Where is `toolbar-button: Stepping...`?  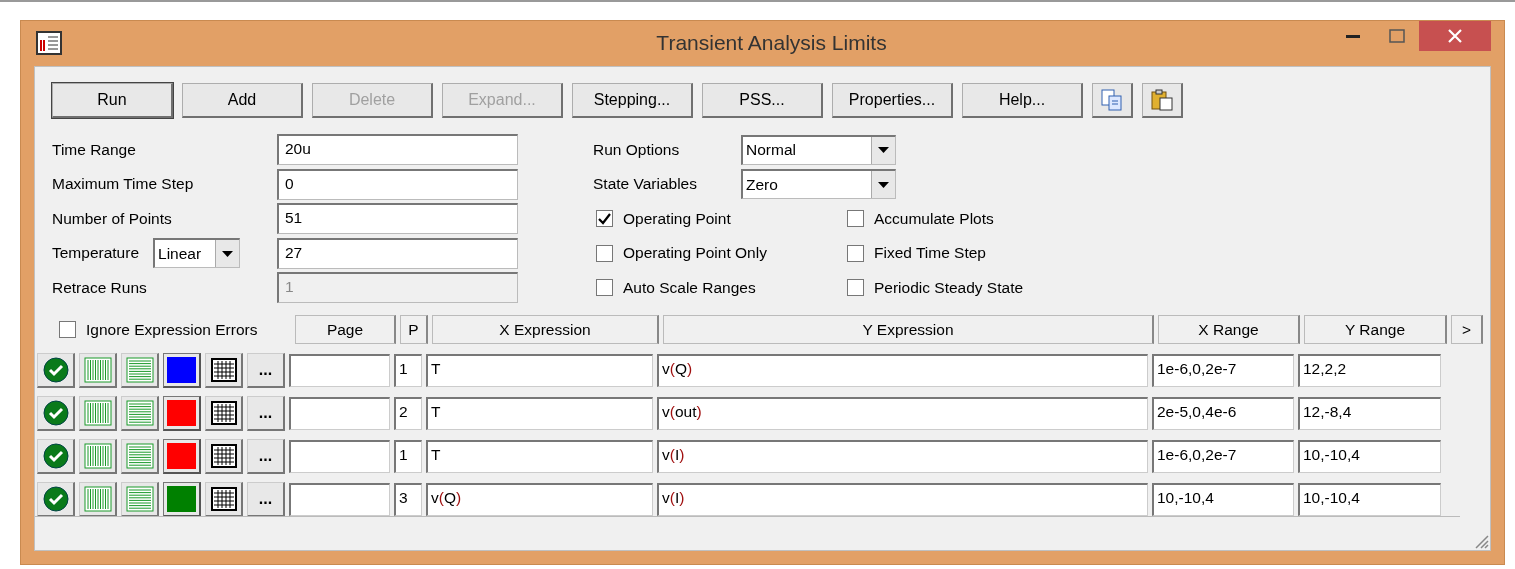
toolbar-button: Stepping... is located at coordinates (632, 100).